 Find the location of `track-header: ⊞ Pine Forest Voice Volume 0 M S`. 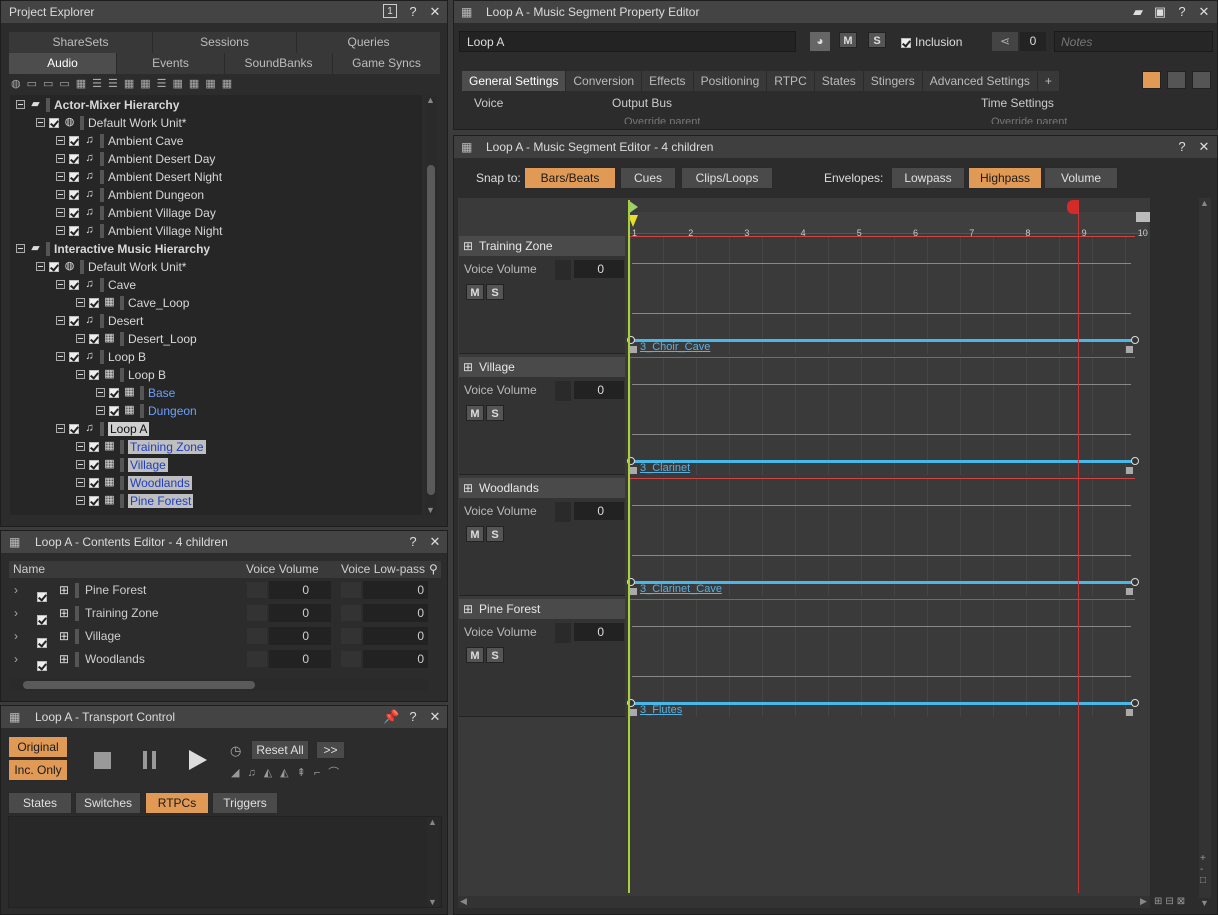

track-header: ⊞ Pine Forest Voice Volume 0 M S is located at coordinates (542, 658).